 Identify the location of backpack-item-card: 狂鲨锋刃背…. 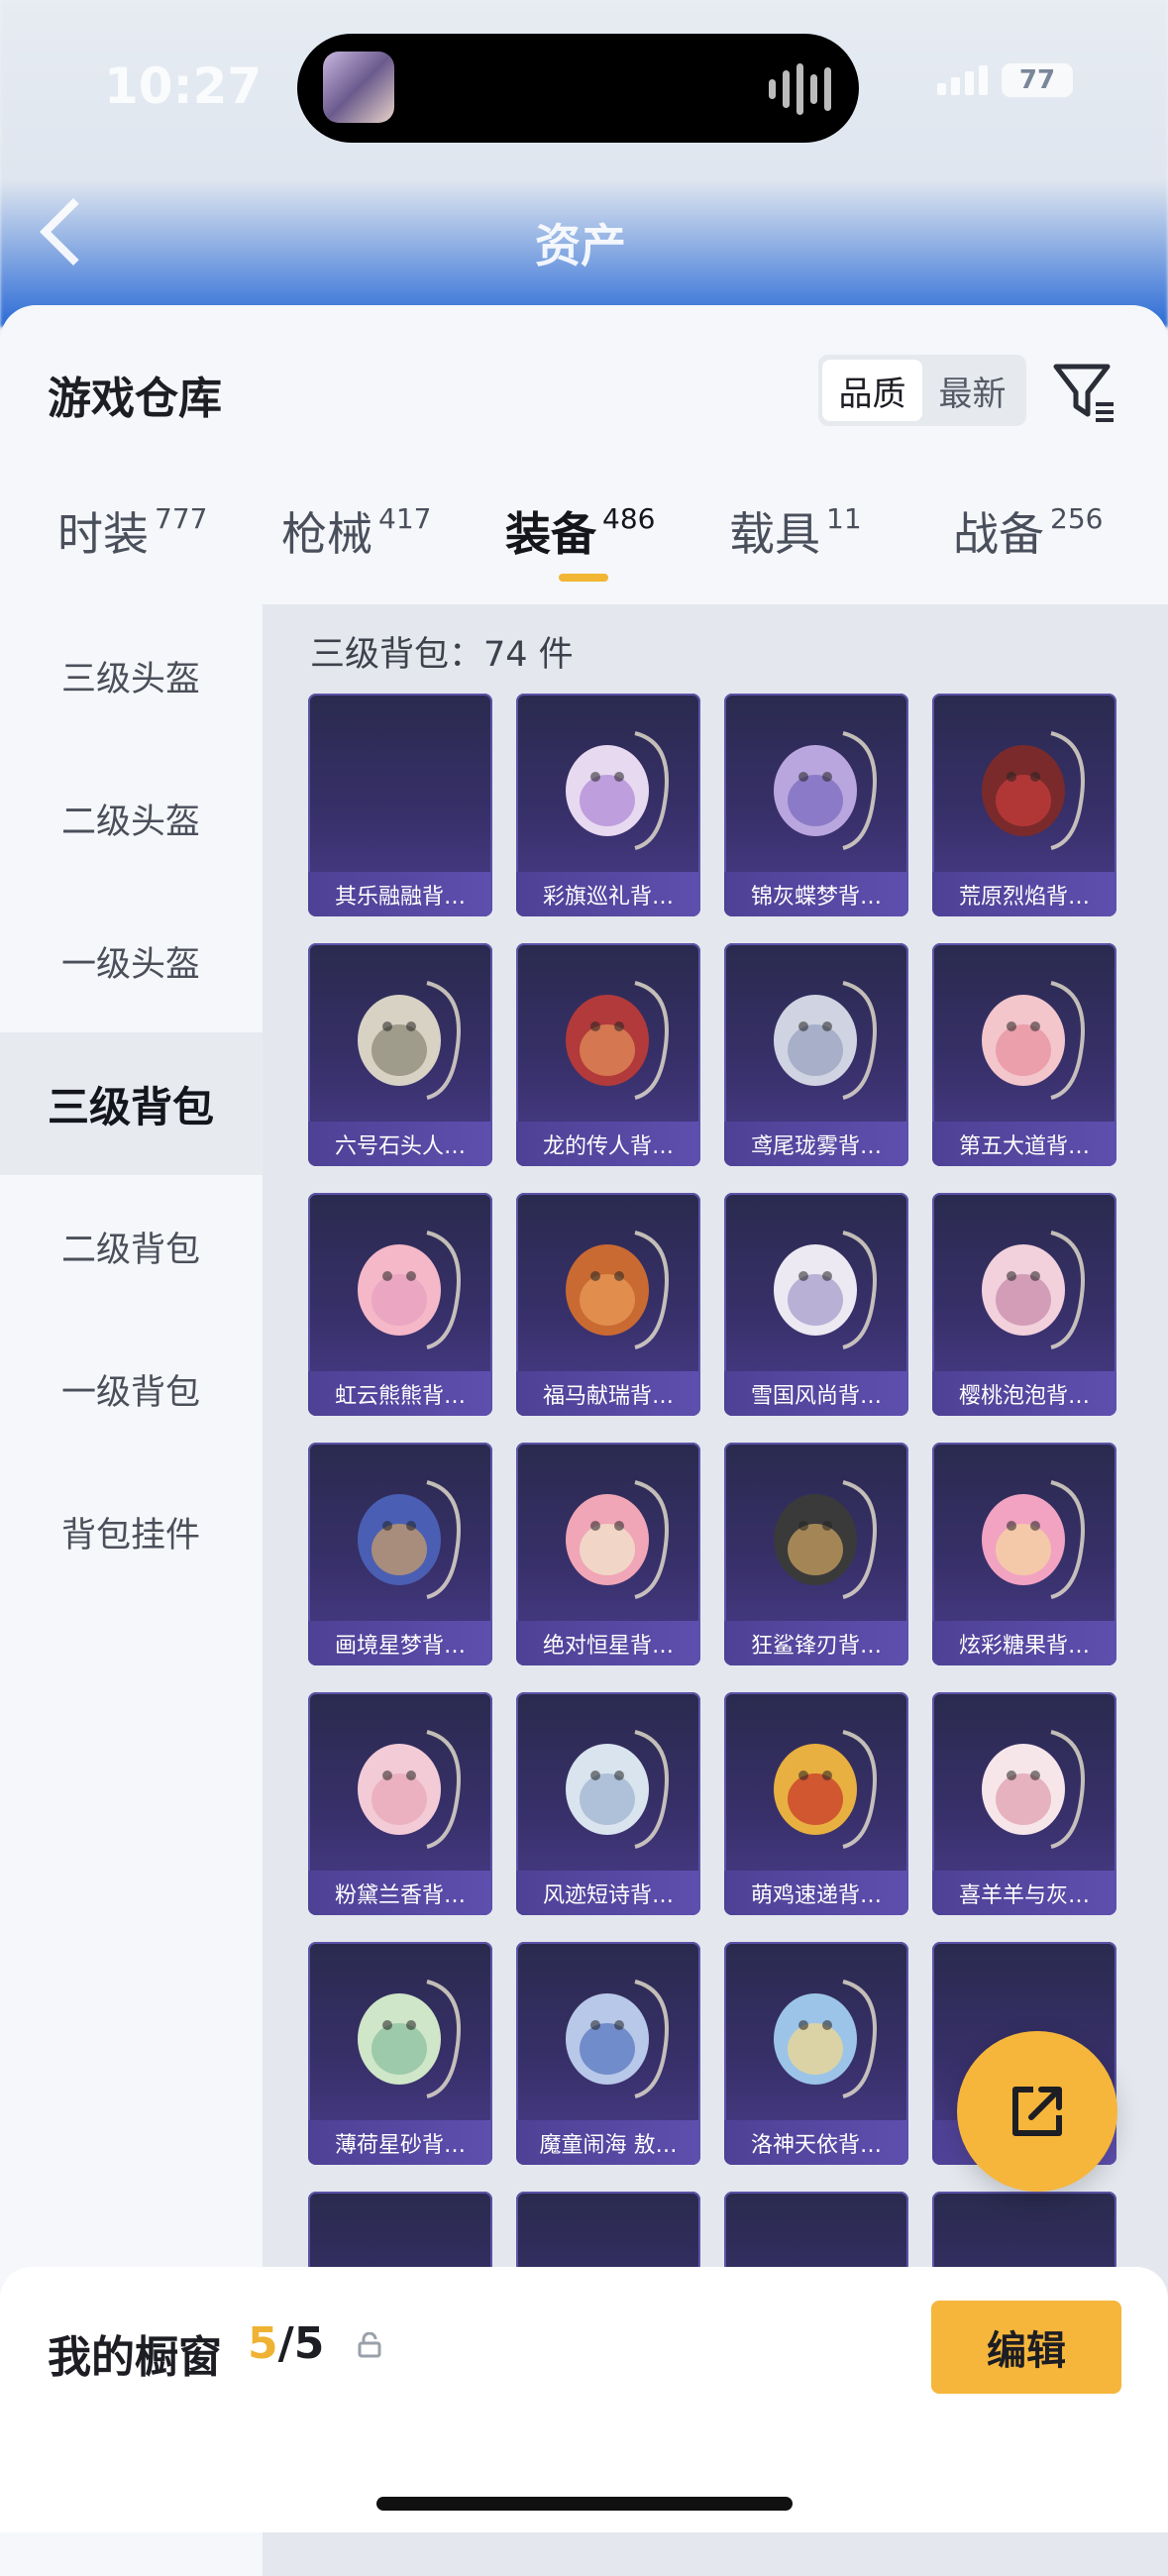
(816, 1554).